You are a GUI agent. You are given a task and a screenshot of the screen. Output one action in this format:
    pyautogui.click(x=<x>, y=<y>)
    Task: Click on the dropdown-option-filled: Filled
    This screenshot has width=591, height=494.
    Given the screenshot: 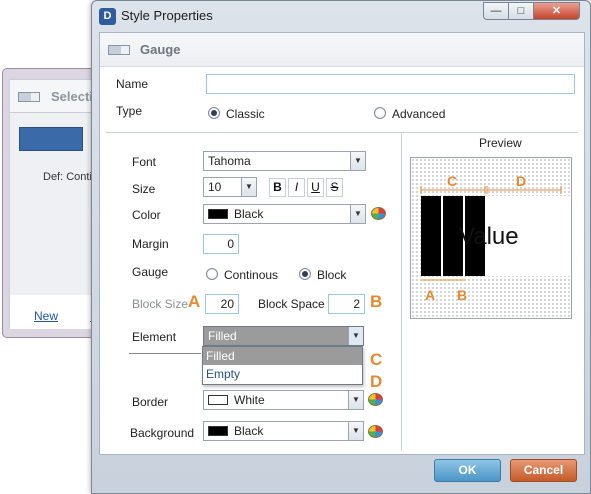 What is the action you would take?
    pyautogui.click(x=282, y=356)
    